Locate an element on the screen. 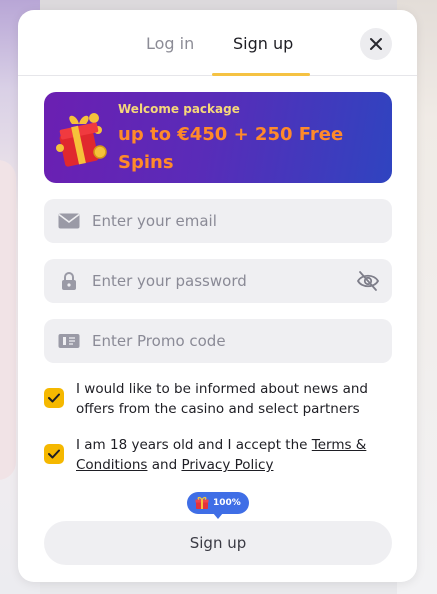 Image resolution: width=437 pixels, height=594 pixels. promo-code-input is located at coordinates (222, 341).